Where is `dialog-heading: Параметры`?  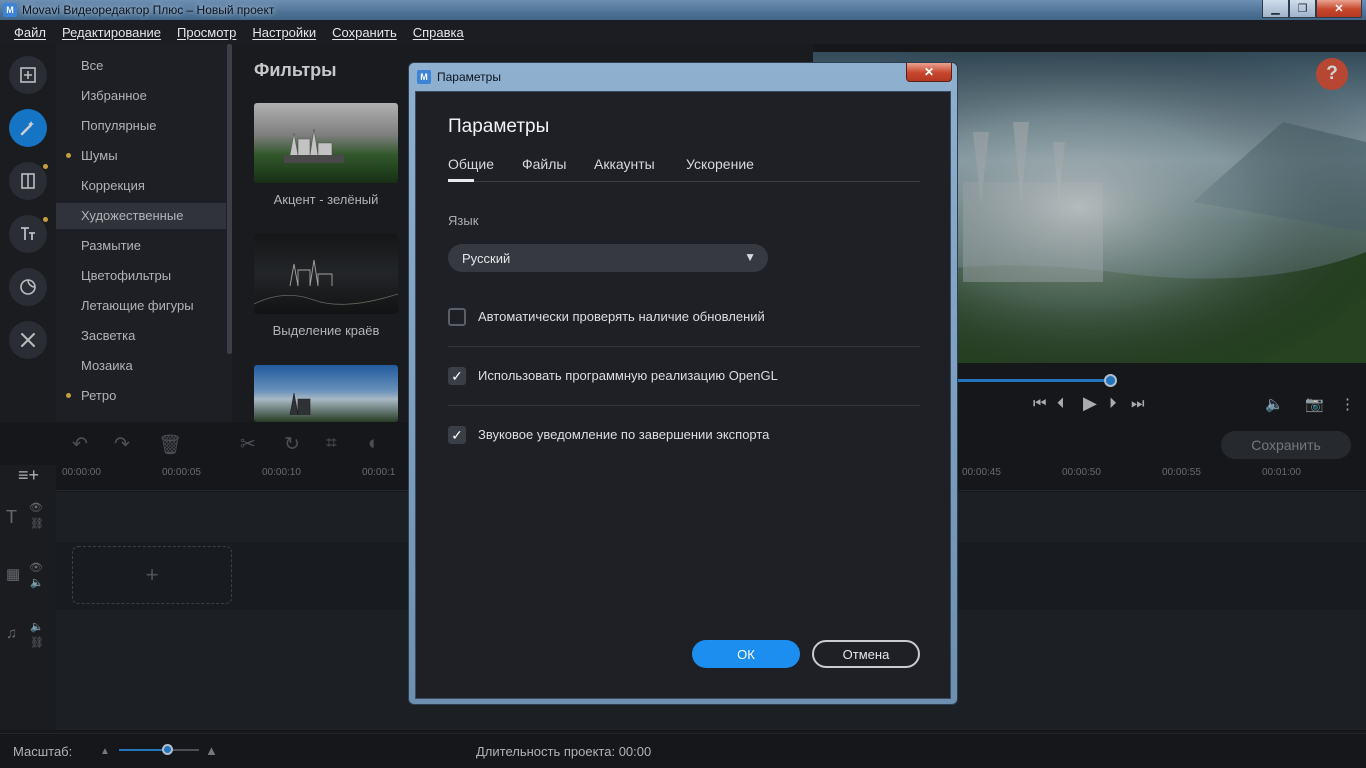
dialog-heading: Параметры is located at coordinates (499, 126).